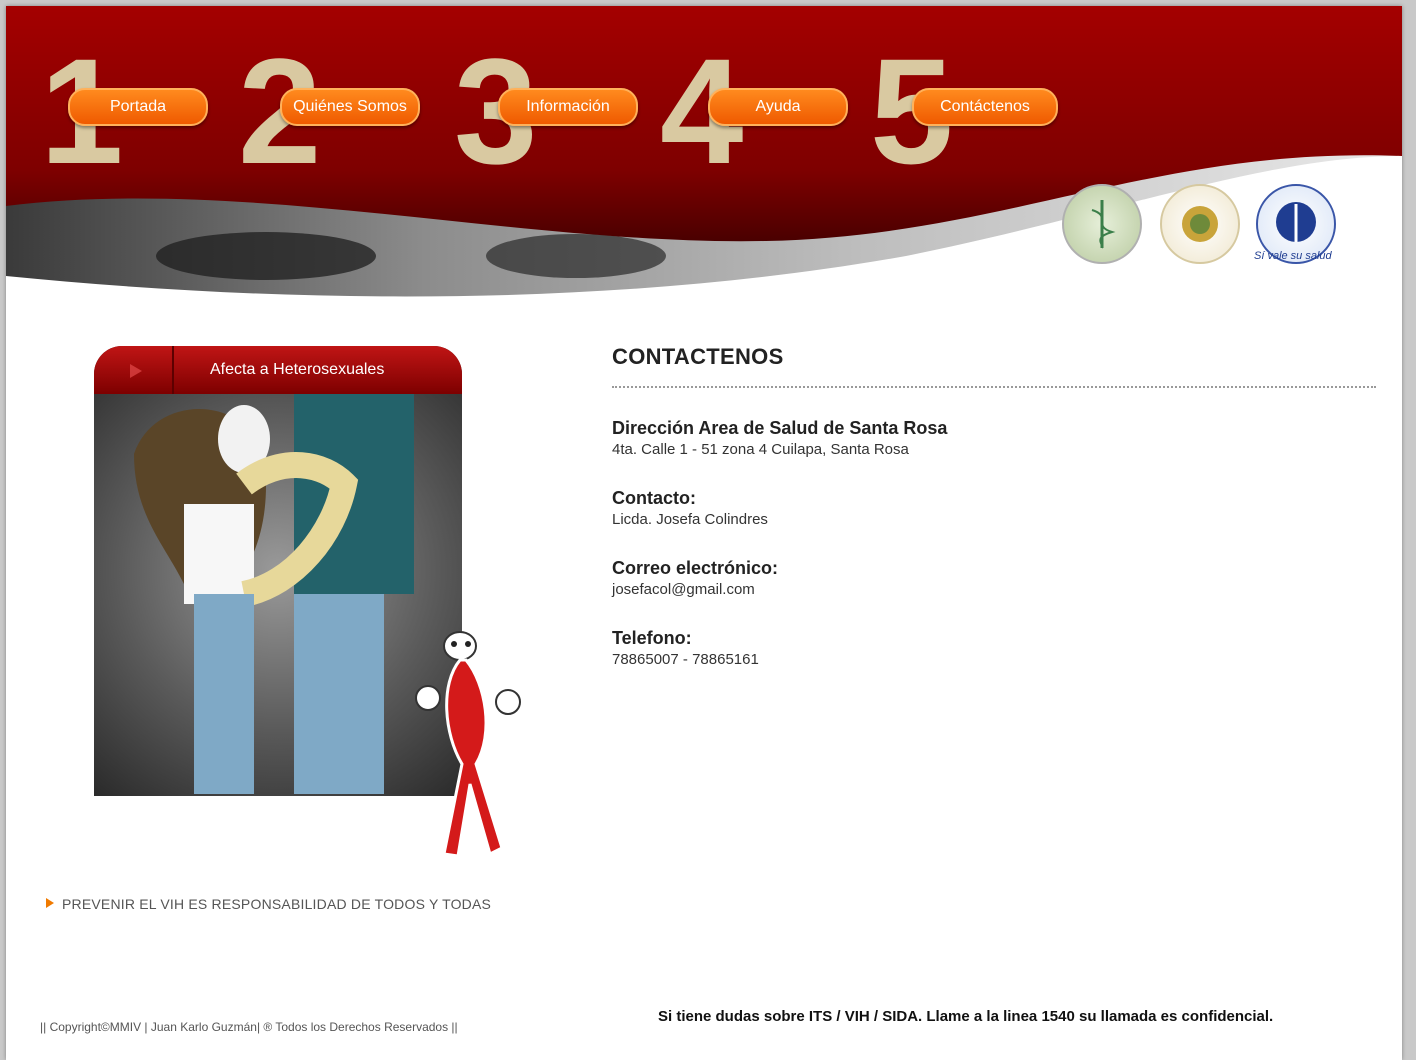 Image resolution: width=1416 pixels, height=1060 pixels. I want to click on caduceus-icon, so click(1103, 224).